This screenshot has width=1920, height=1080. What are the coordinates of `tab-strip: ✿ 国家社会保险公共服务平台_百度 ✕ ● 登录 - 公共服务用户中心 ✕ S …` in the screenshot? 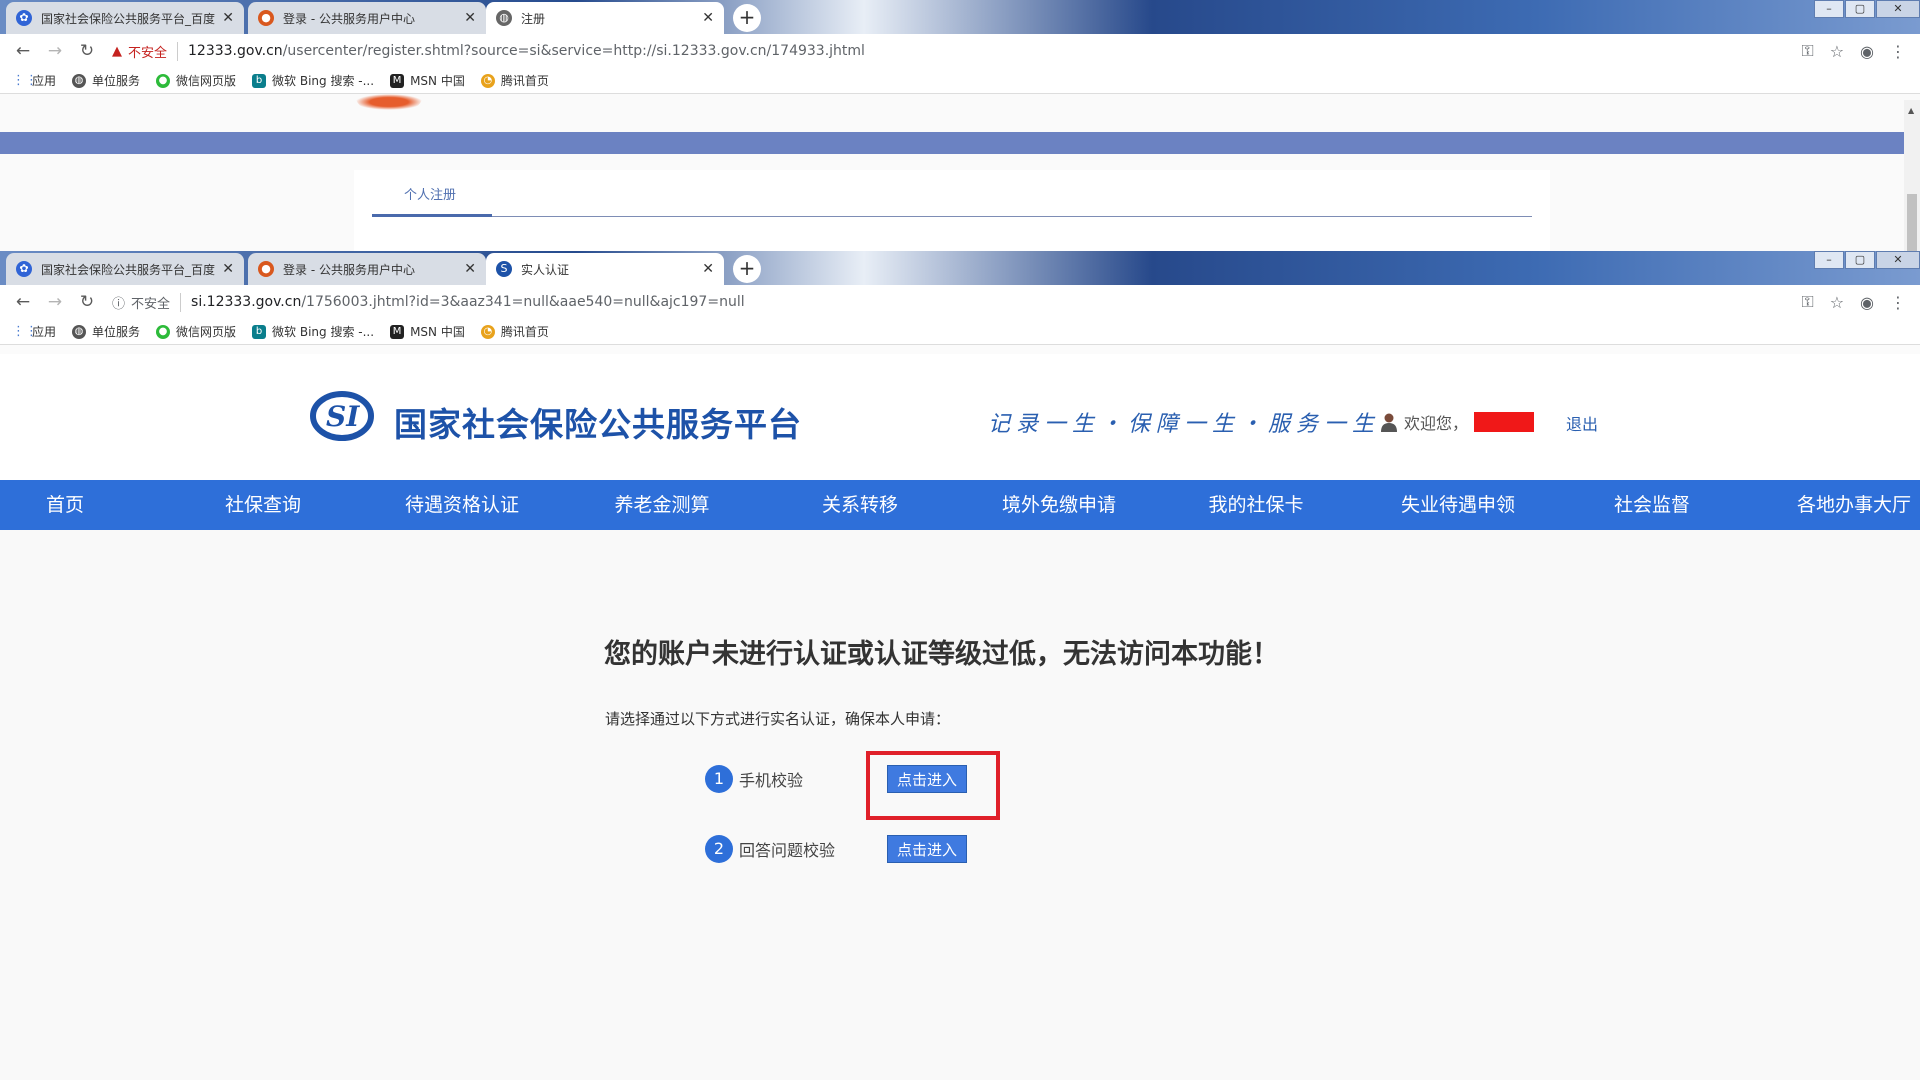 It's located at (960, 268).